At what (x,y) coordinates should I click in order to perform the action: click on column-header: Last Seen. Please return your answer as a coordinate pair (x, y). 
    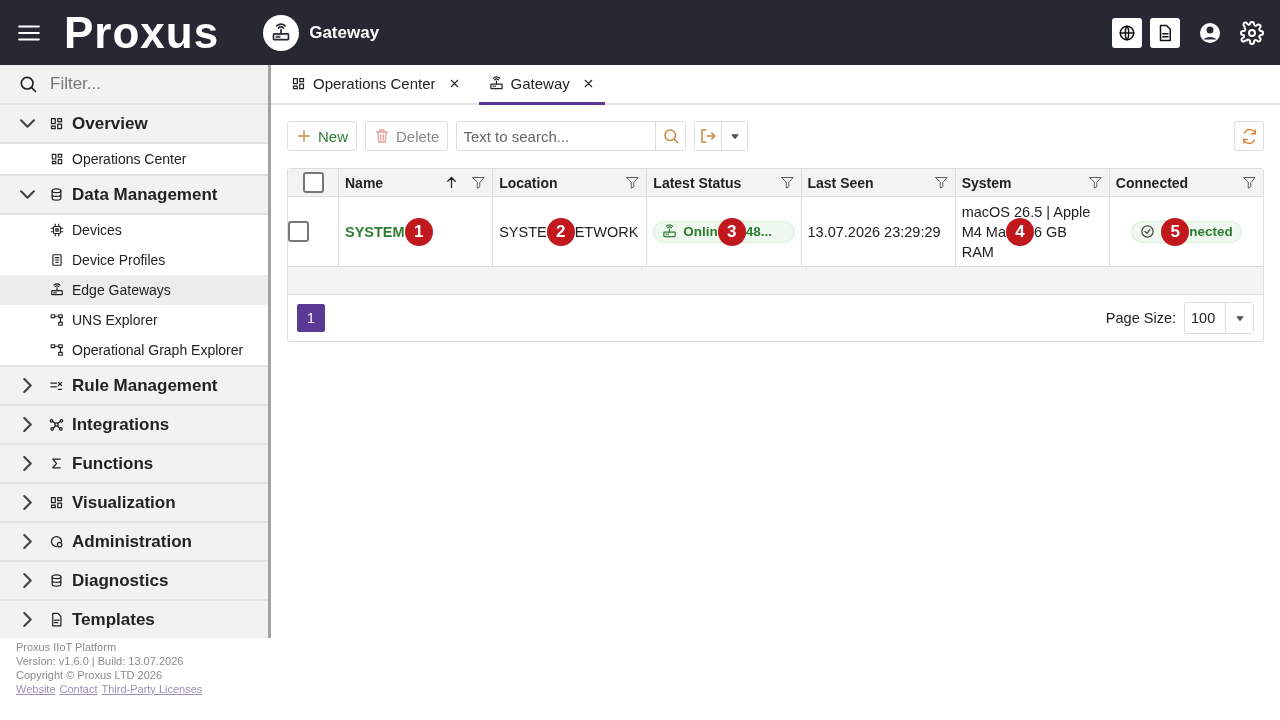
    Looking at the image, I should click on (877, 182).